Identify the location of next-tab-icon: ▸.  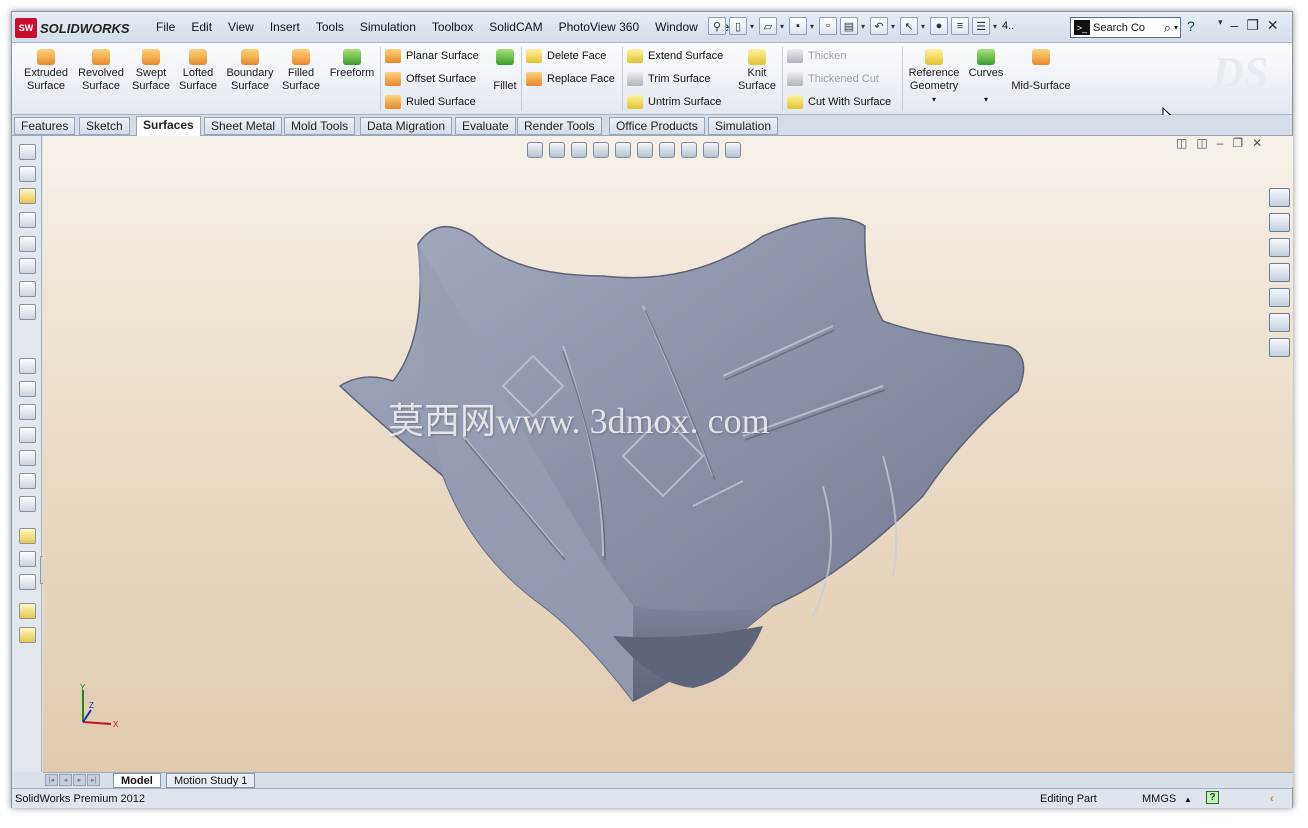
(79, 780).